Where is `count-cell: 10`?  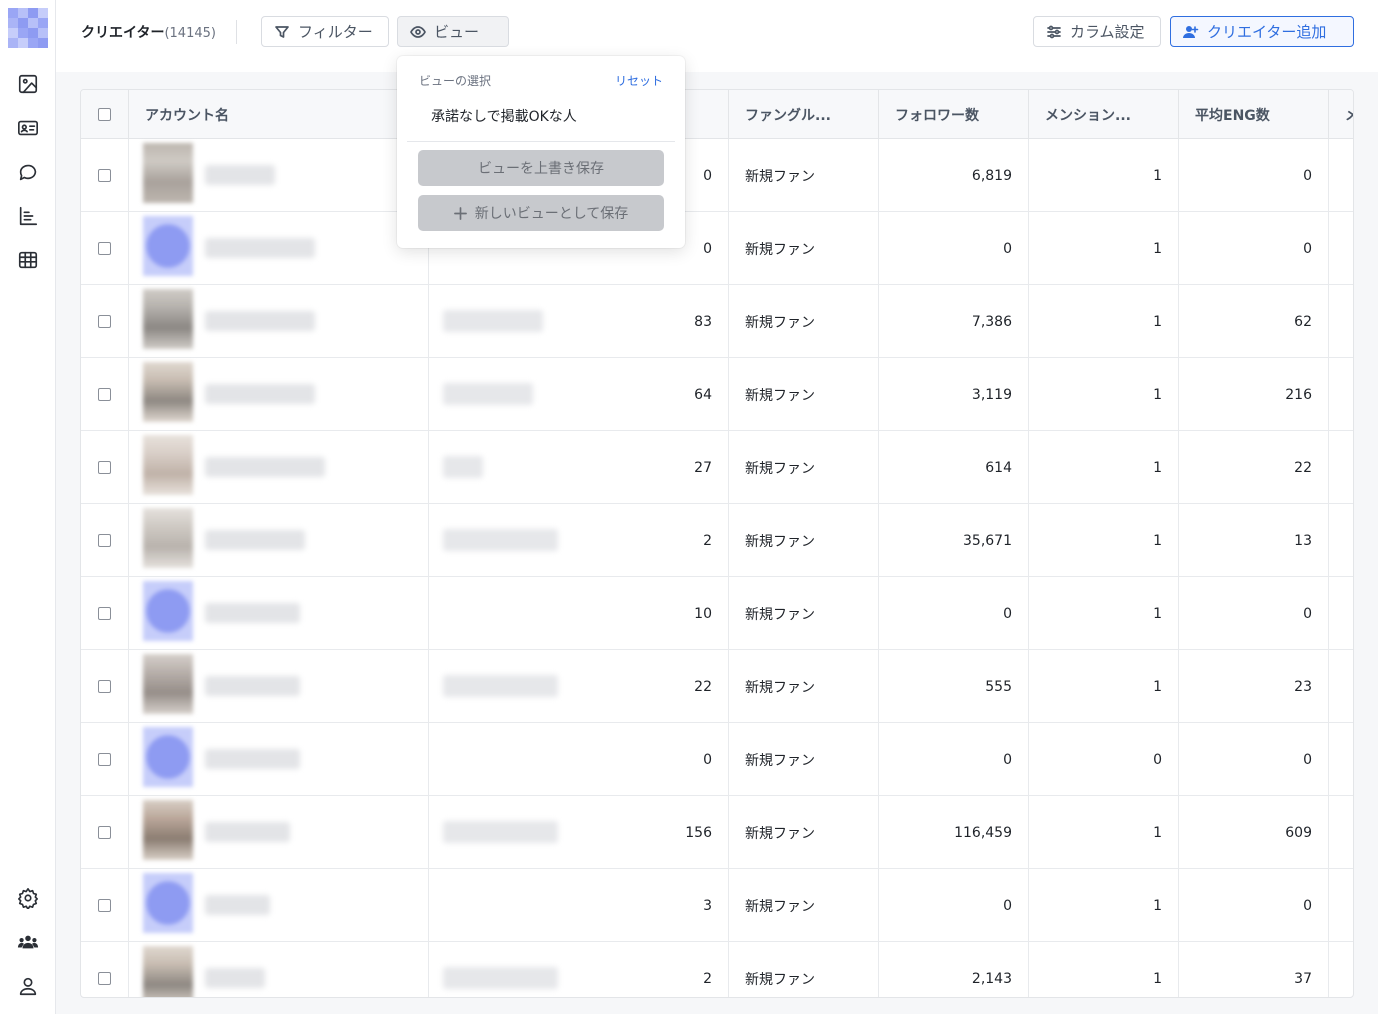 count-cell: 10 is located at coordinates (657, 613).